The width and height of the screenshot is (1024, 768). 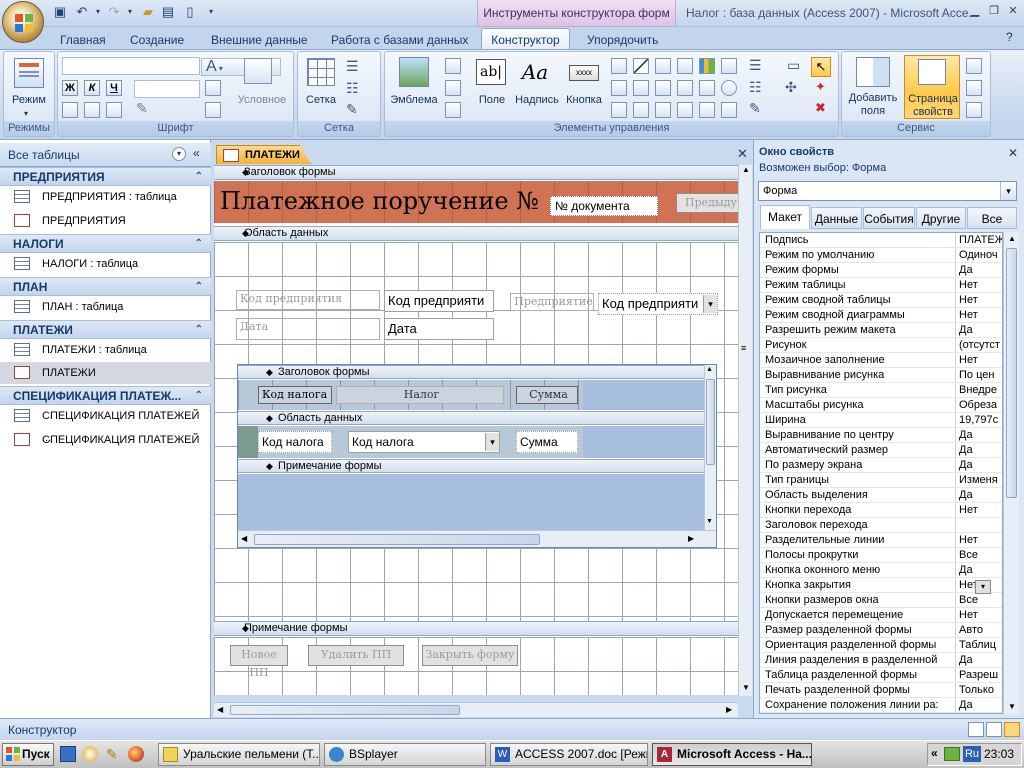 What do you see at coordinates (259, 662) in the screenshot?
I see `new-payment-button: Новое ПП` at bounding box center [259, 662].